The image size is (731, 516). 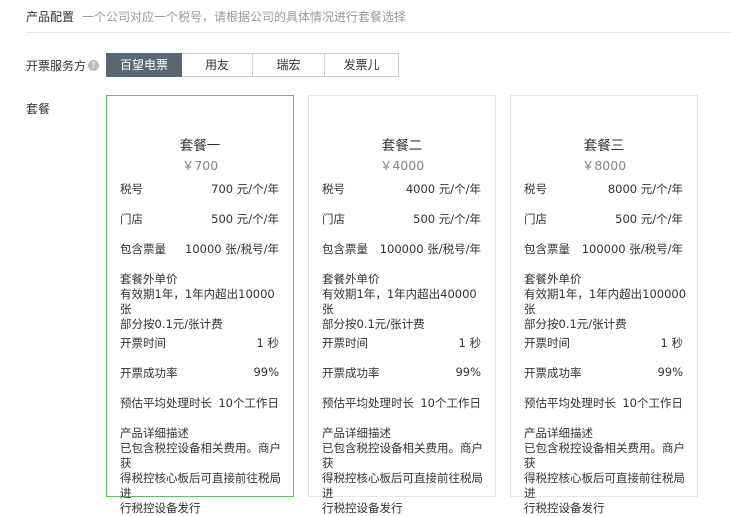 What do you see at coordinates (197, 301) in the screenshot?
I see `extra-price: 套餐外单价 有效期1年，1年内超出10000张 部分按0.1元/张计费` at bounding box center [197, 301].